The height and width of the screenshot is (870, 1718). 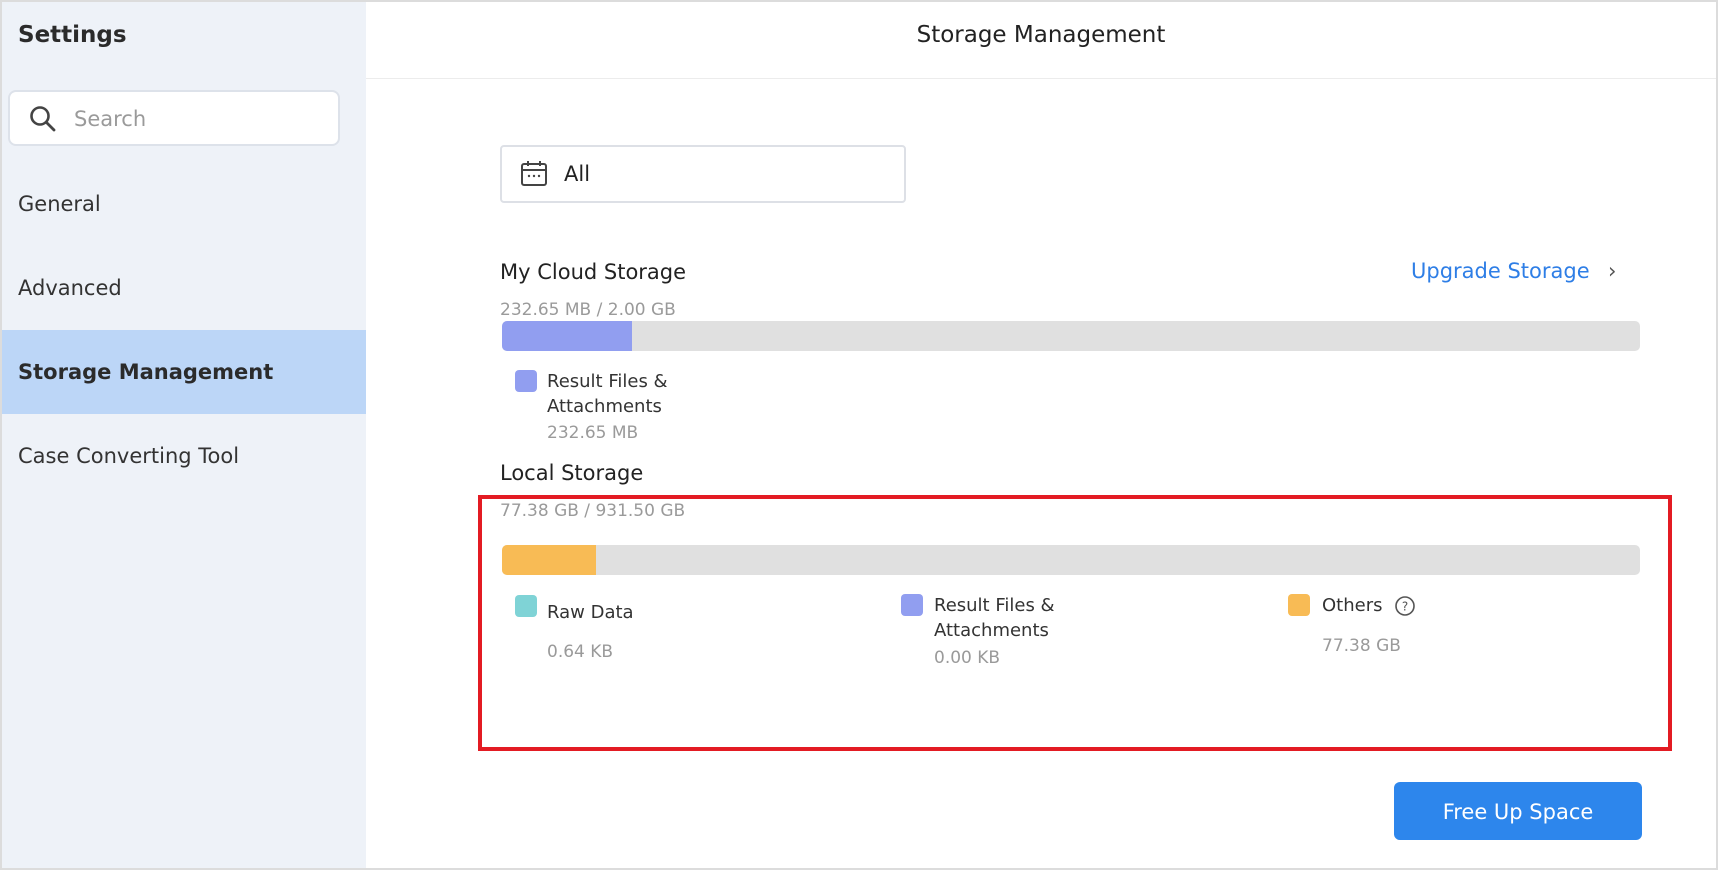 What do you see at coordinates (59, 204) in the screenshot?
I see `sidebar-item-label: General` at bounding box center [59, 204].